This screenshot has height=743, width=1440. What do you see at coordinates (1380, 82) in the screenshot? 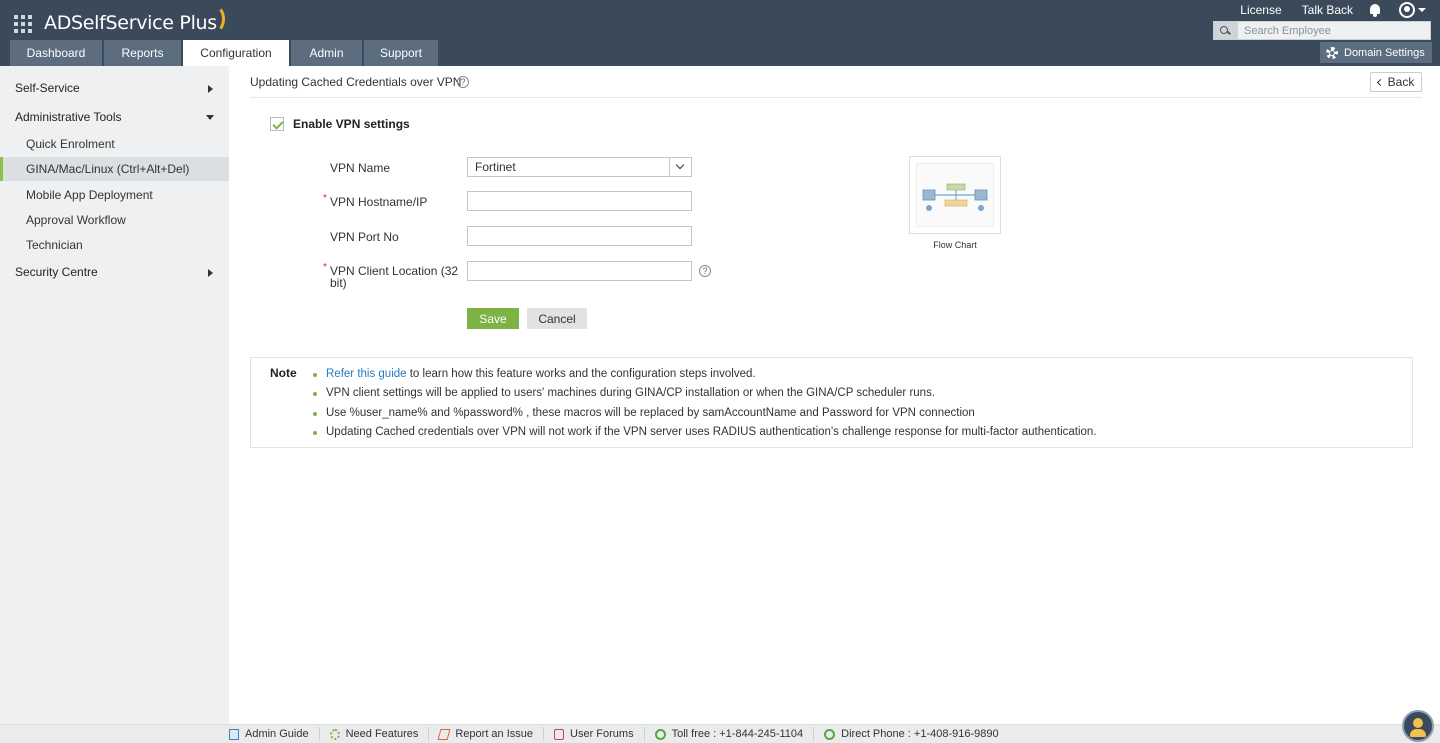
I see `chevron-left-icon` at bounding box center [1380, 82].